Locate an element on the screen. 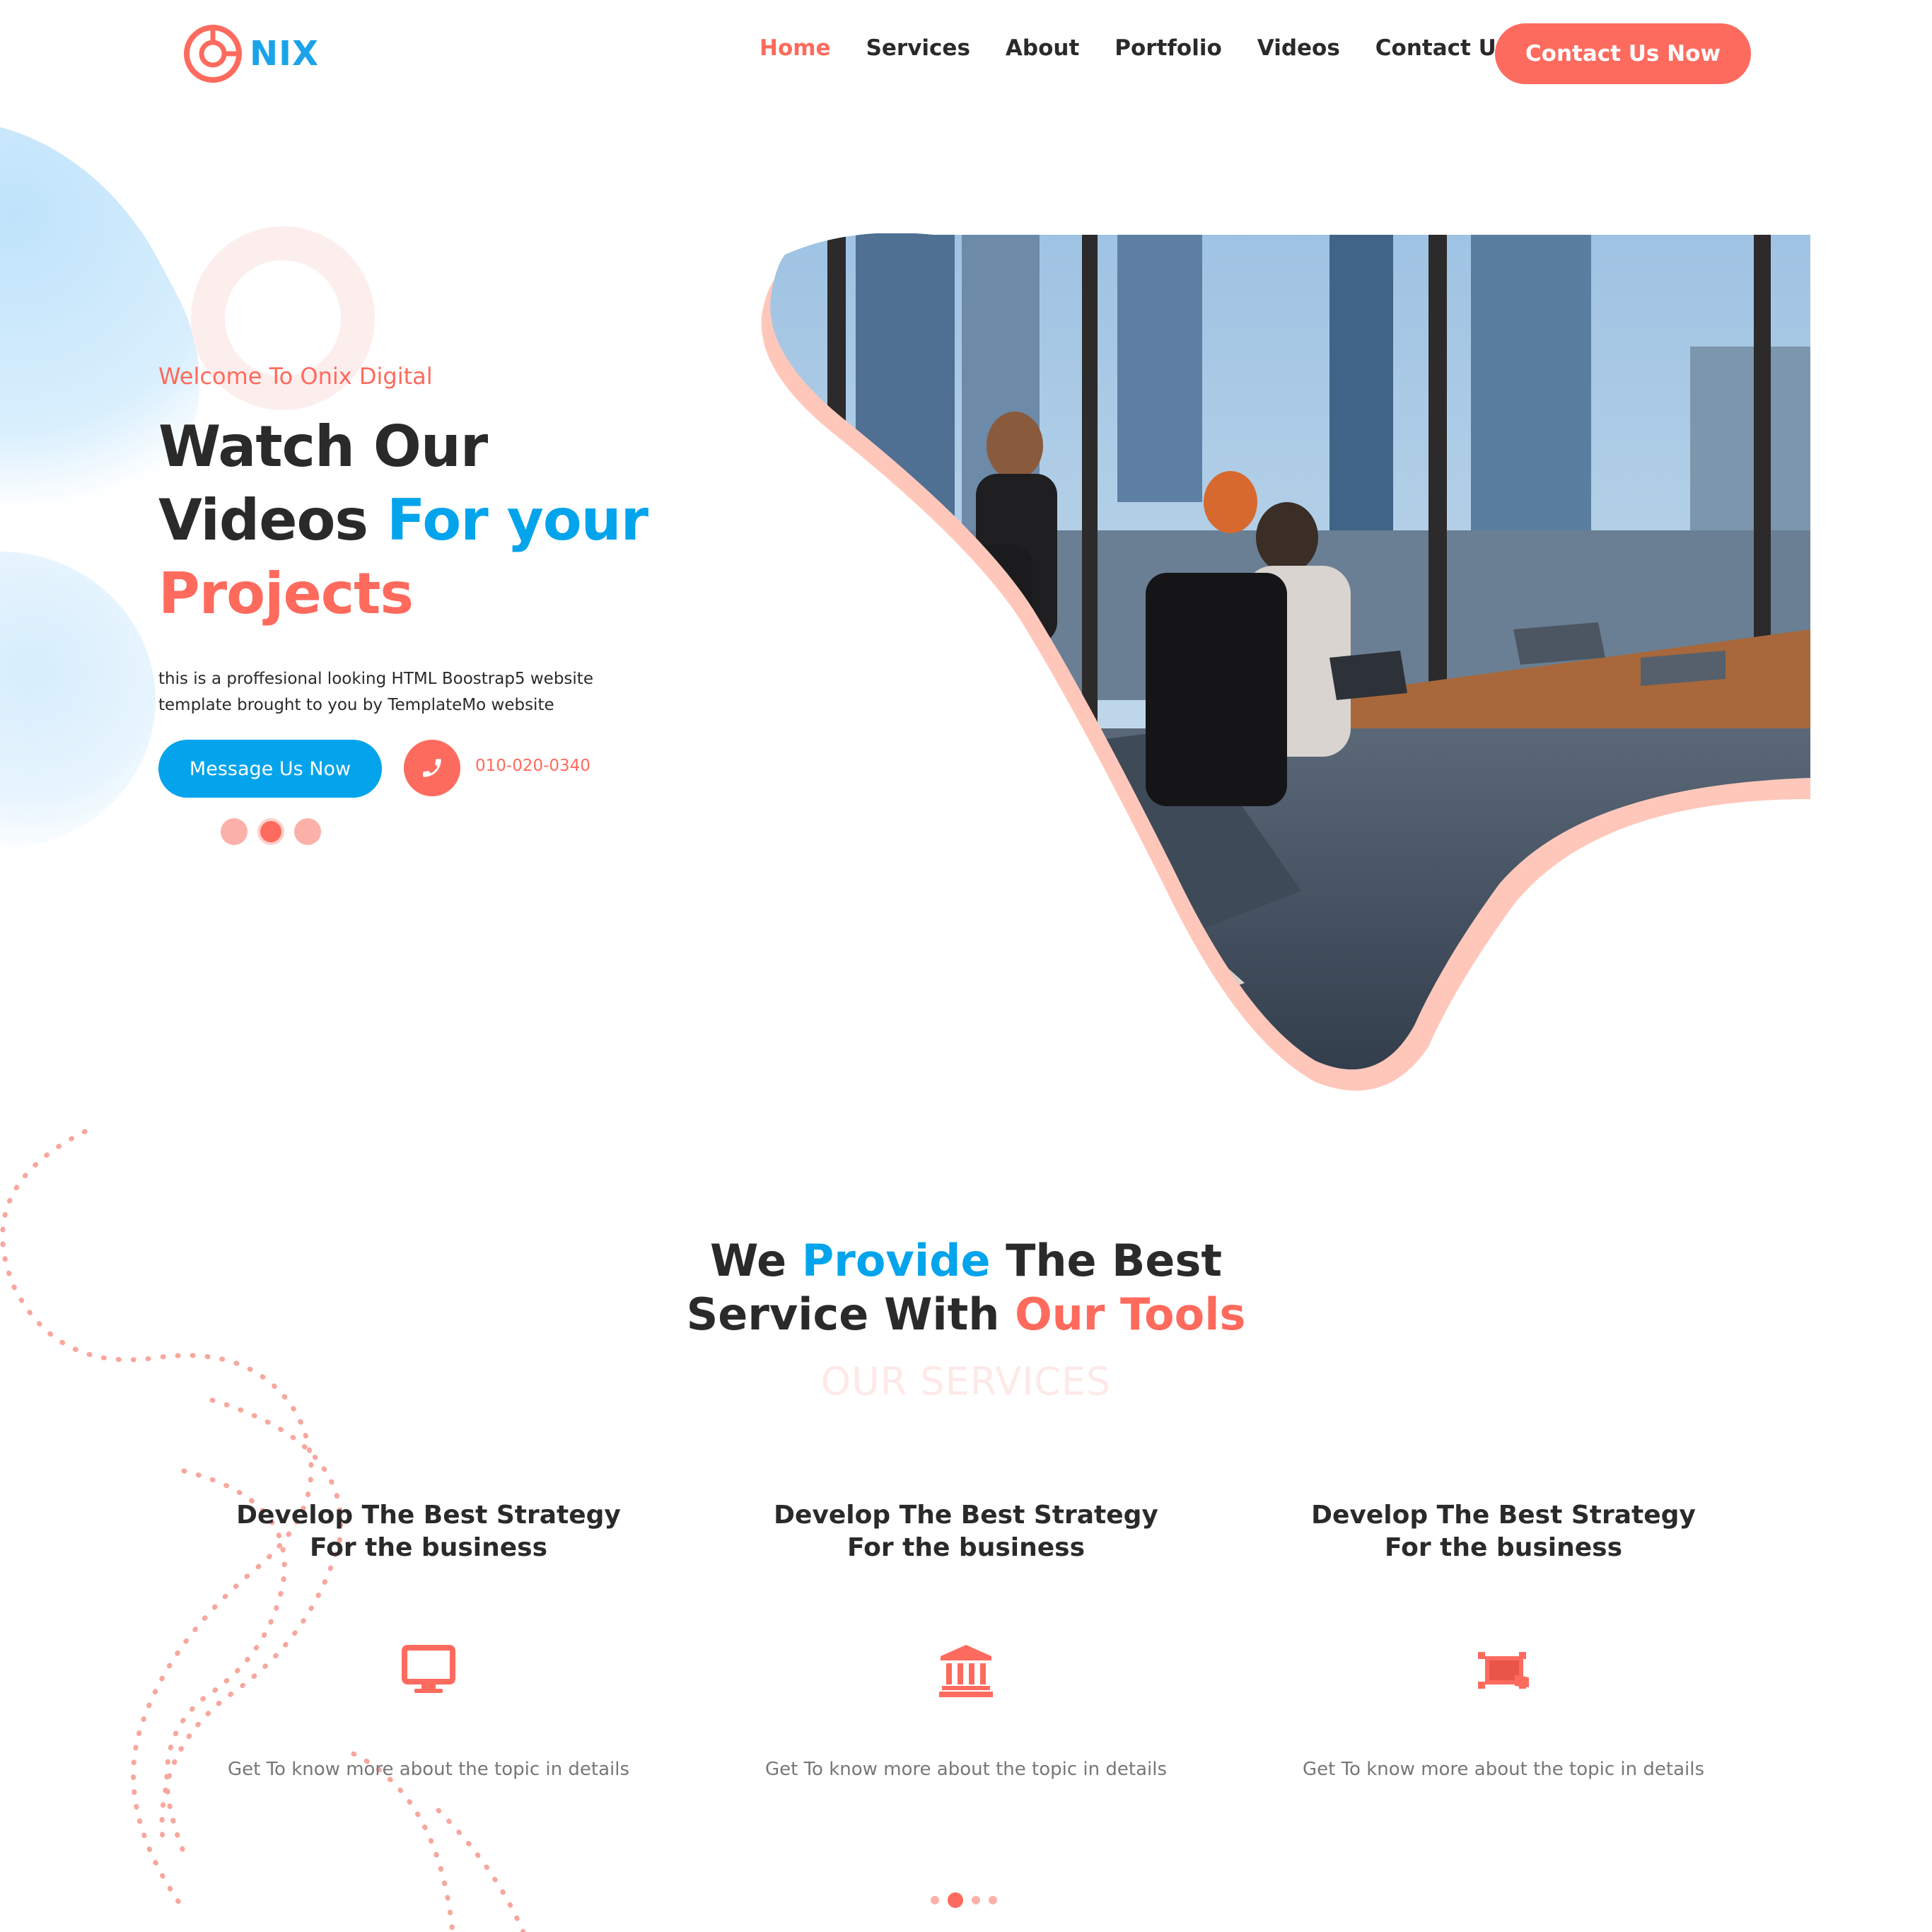 The width and height of the screenshot is (1932, 1932). logo-icon is located at coordinates (213, 54).